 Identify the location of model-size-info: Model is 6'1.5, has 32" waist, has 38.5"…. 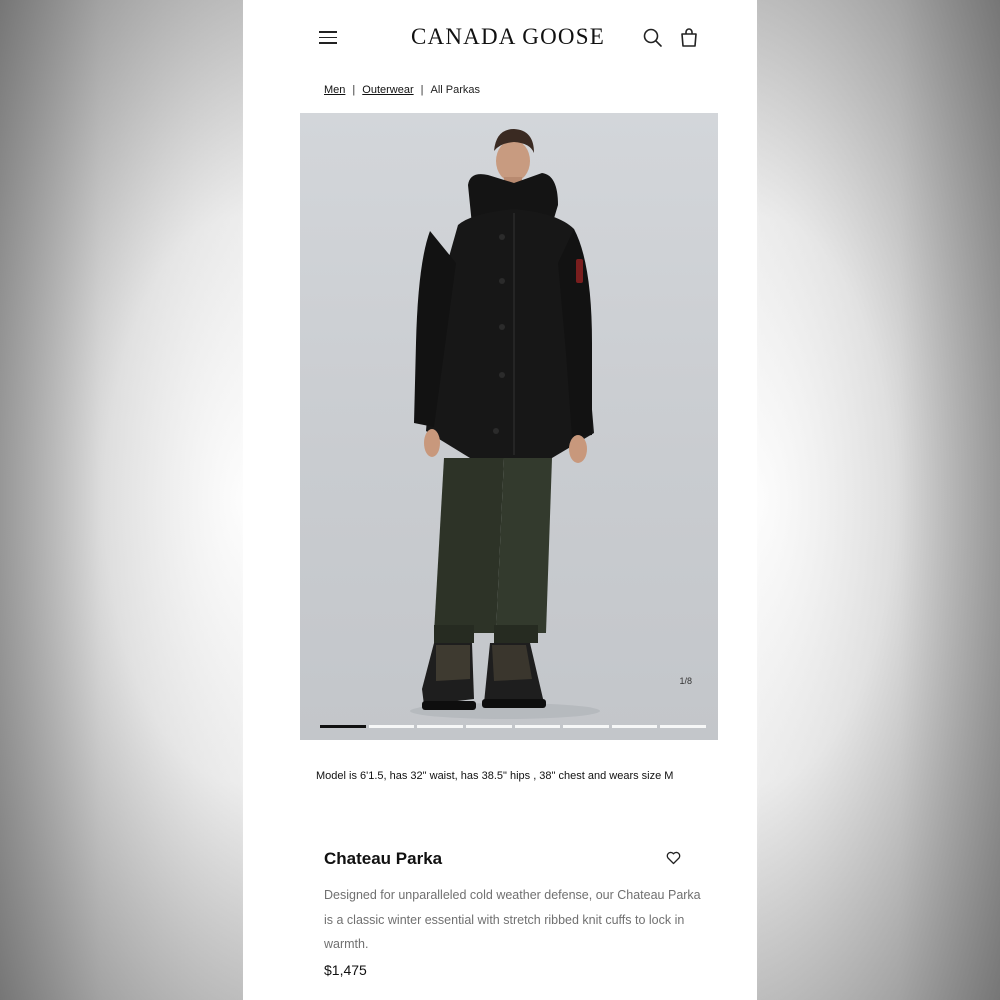
(495, 776).